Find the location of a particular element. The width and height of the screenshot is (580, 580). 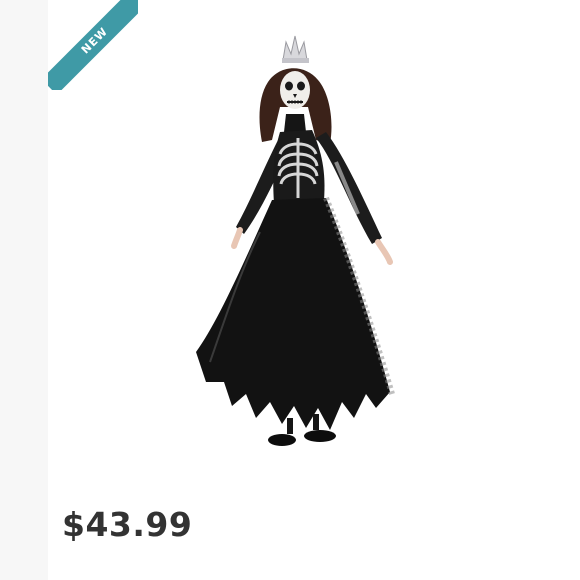

skirt is located at coordinates (293, 314).